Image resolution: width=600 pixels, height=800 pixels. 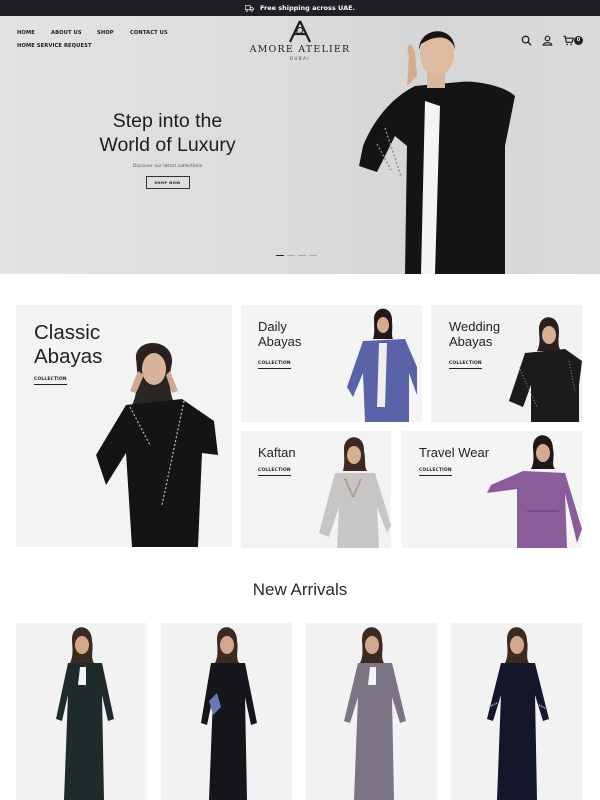 I want to click on category-wedding-abayas: Wedding Abayas COLLECTION, so click(x=506, y=363).